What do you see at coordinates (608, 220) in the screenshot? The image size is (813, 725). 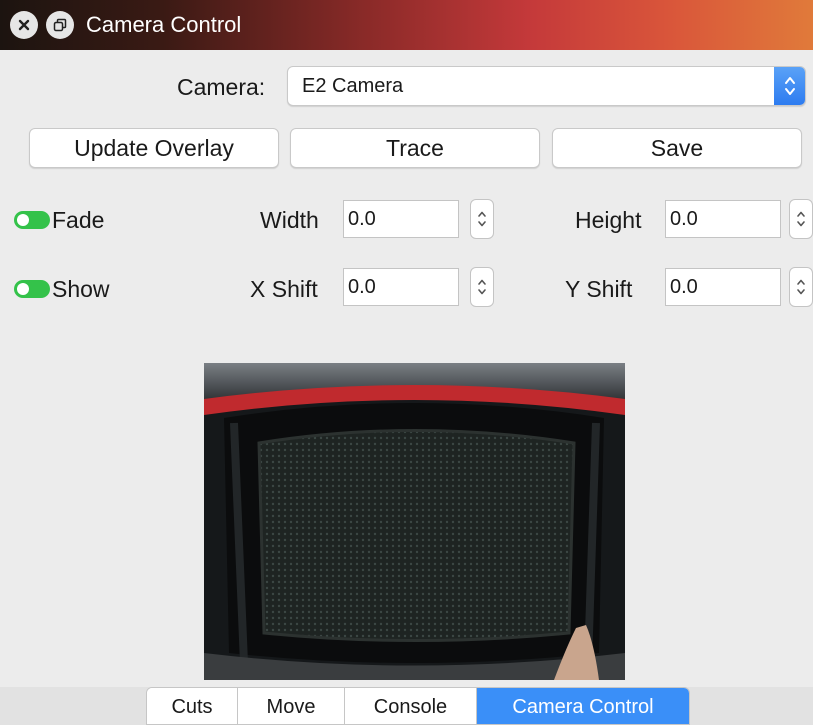 I see `height-label: Height` at bounding box center [608, 220].